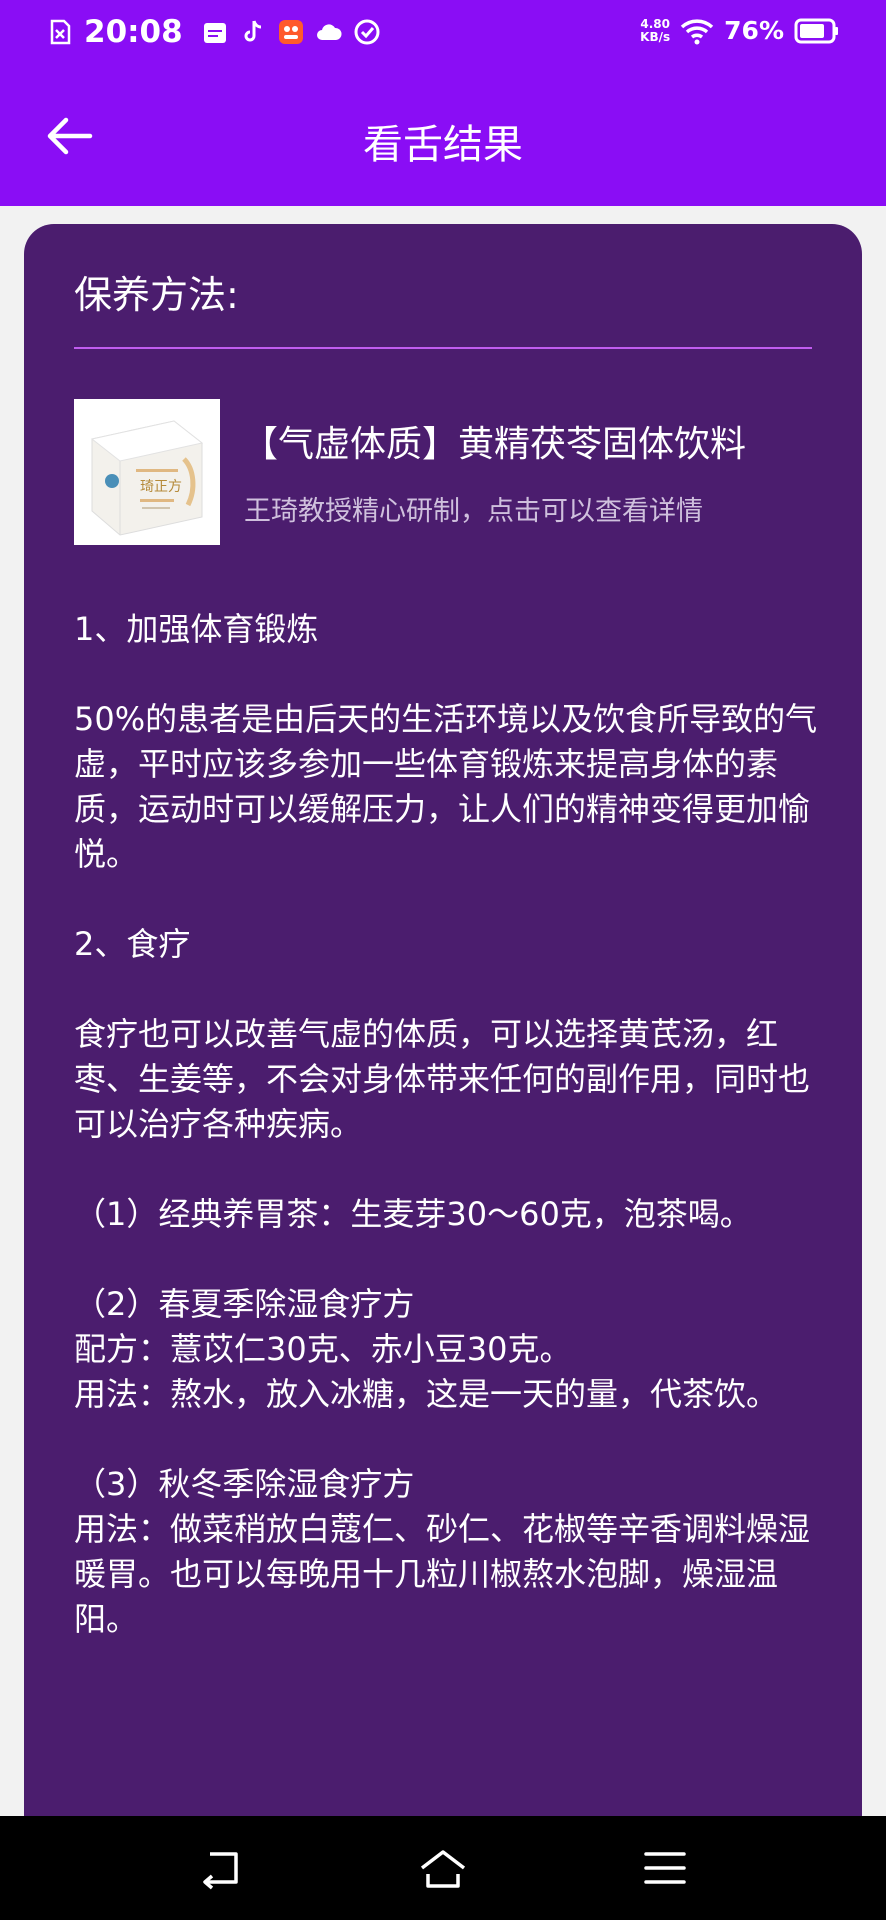  Describe the element at coordinates (665, 1868) in the screenshot. I see `menu-icon` at that location.